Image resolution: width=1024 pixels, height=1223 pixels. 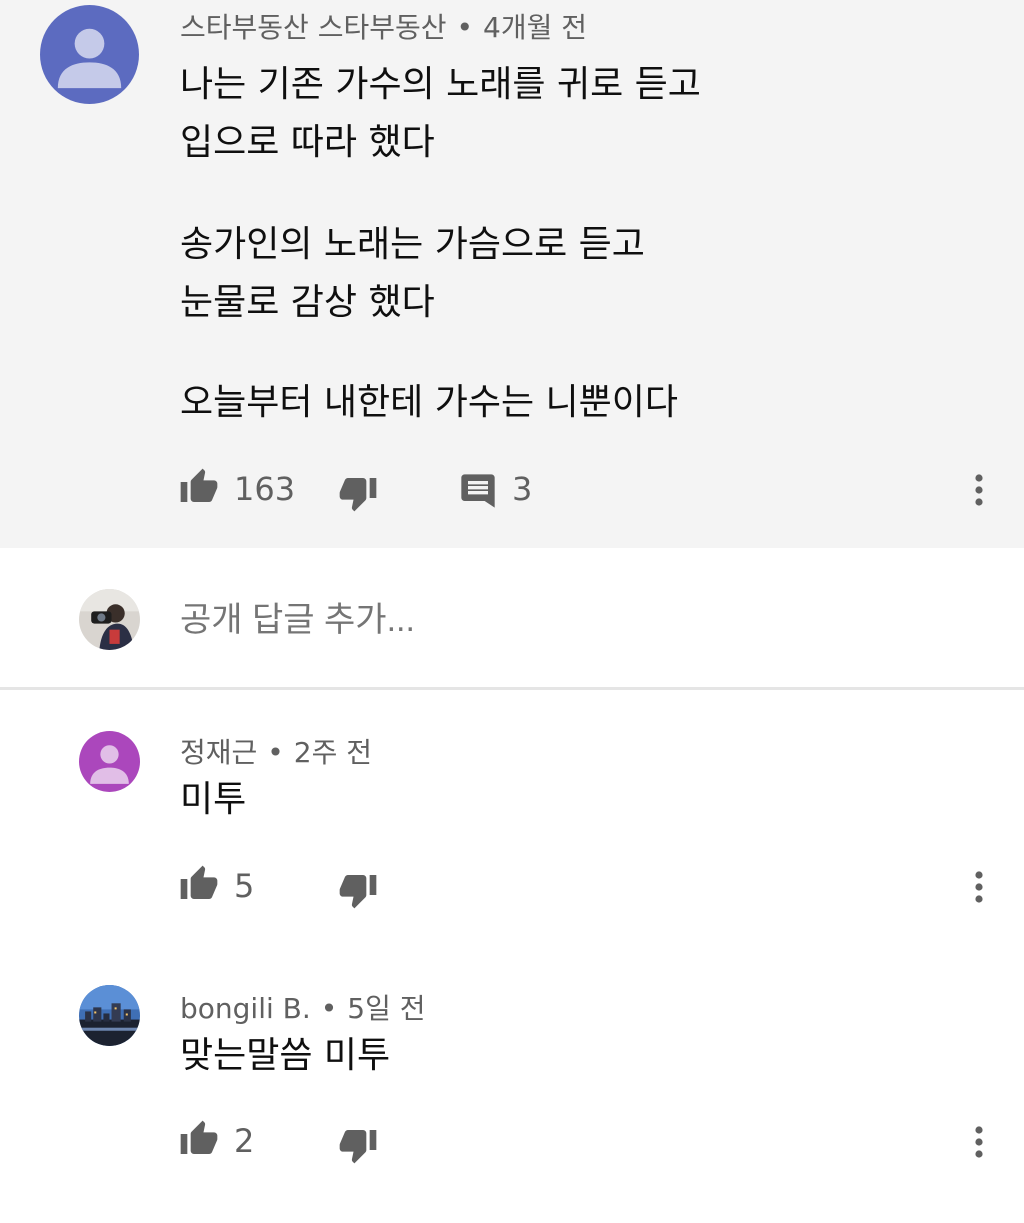 I want to click on comment-paragraph: 송가인의 노래는 가슴으로 듣고 눈물로 감상 했다, so click(x=412, y=274).